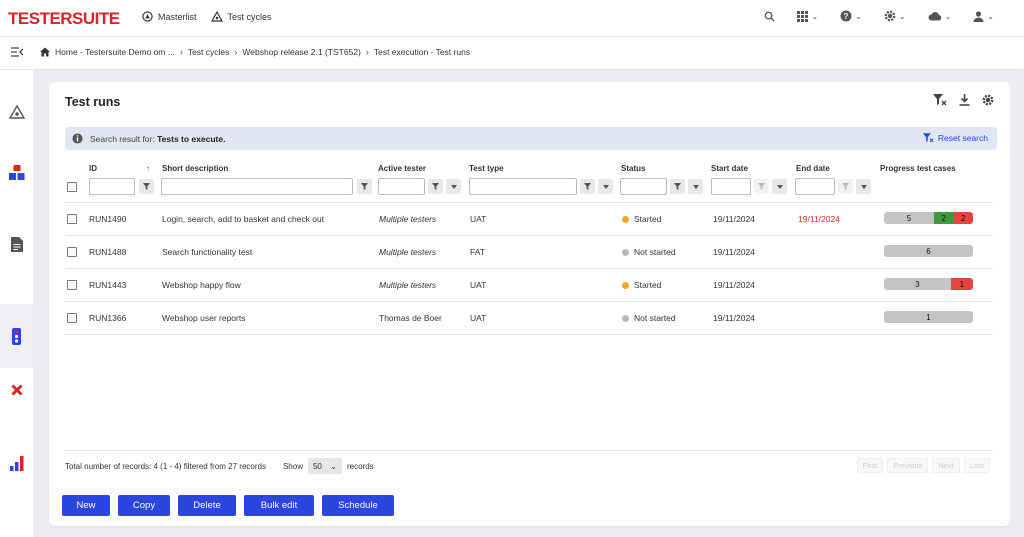 This screenshot has width=1024, height=537. I want to click on row-description: Search functionality test, so click(207, 252).